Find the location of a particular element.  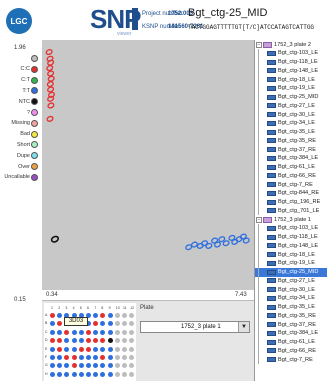

tree-item: Bgt_ctg_196_RE is located at coordinates (291, 202).